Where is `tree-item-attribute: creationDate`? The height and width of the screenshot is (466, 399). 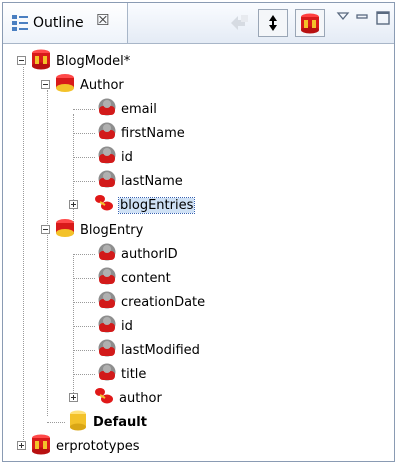
tree-item-attribute: creationDate is located at coordinates (139, 302).